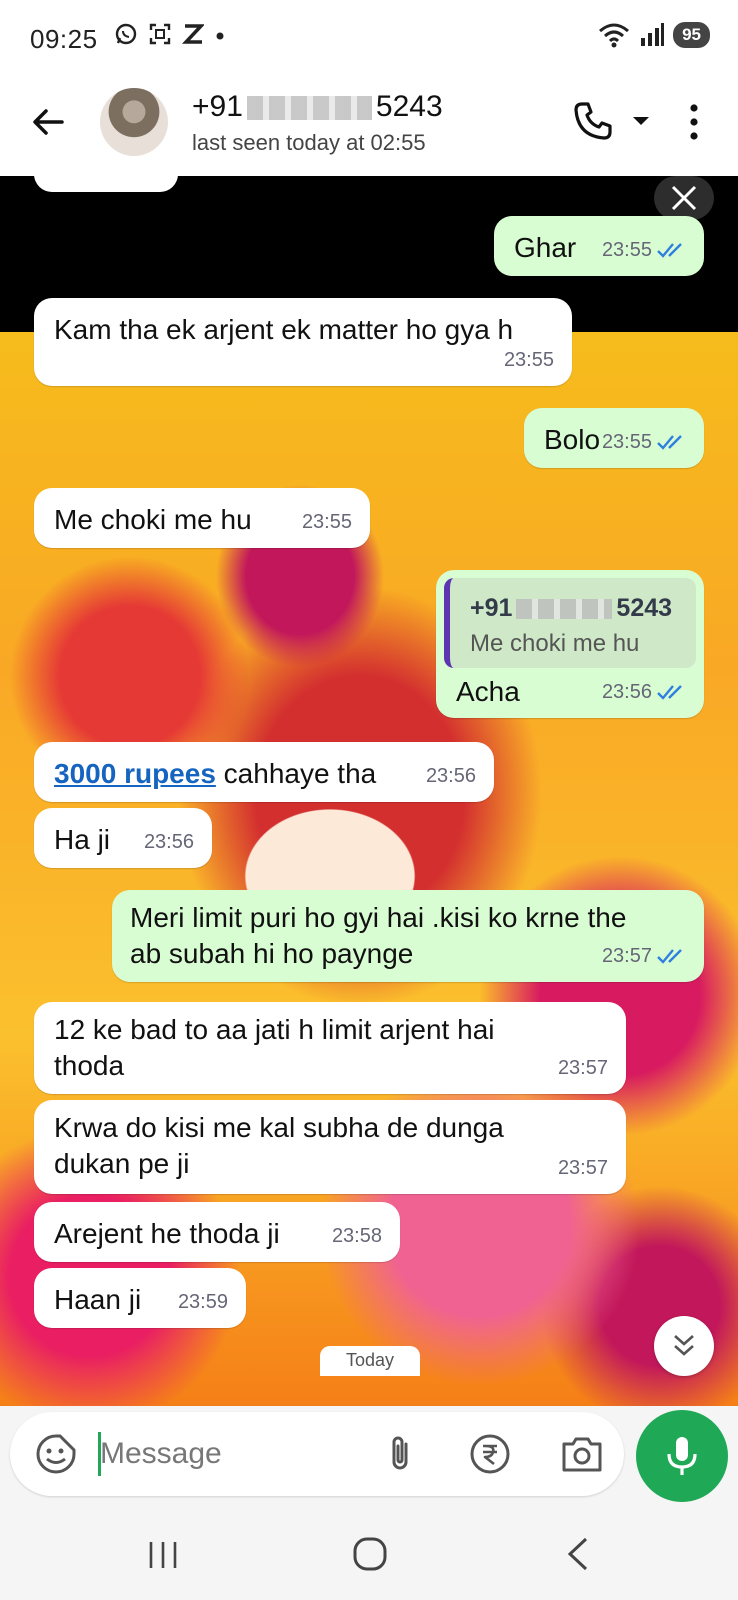 The height and width of the screenshot is (1600, 738). I want to click on incoming-message: 3000 rupees cahhaye tha 23:56, so click(264, 772).